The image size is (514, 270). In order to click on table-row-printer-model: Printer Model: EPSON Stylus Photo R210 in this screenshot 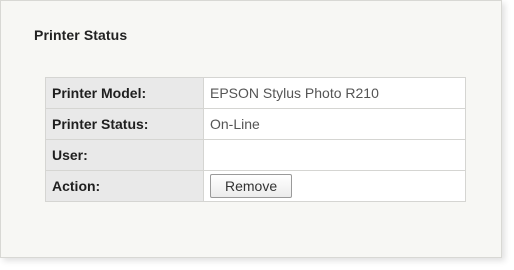, I will do `click(255, 93)`.